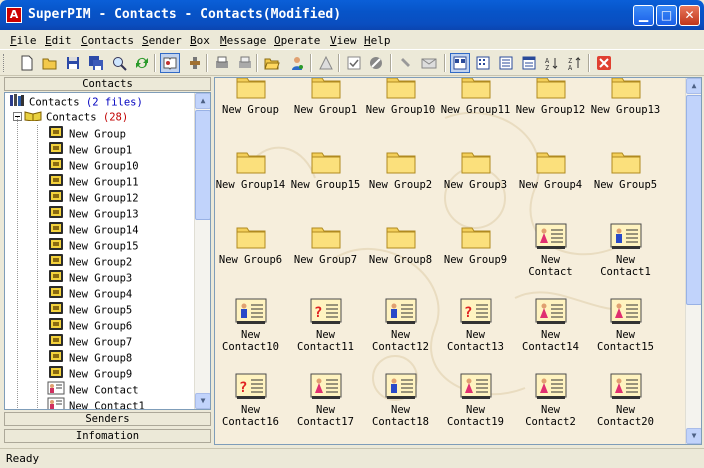 The width and height of the screenshot is (704, 468). I want to click on tree-item: New Group14, so click(93, 229).